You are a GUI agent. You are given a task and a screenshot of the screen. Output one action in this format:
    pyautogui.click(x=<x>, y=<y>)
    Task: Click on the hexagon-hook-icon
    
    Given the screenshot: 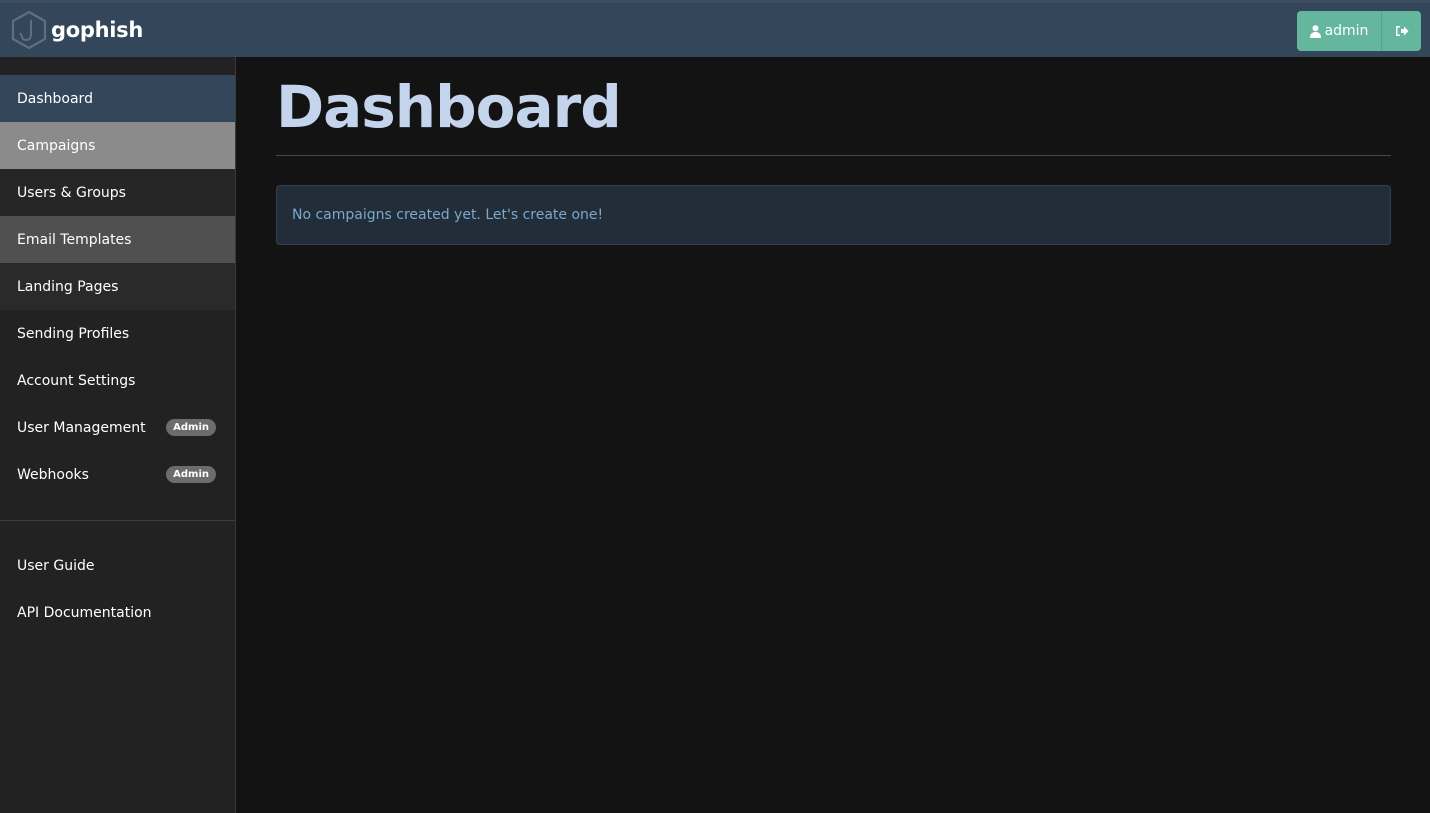 What is the action you would take?
    pyautogui.click(x=29, y=30)
    